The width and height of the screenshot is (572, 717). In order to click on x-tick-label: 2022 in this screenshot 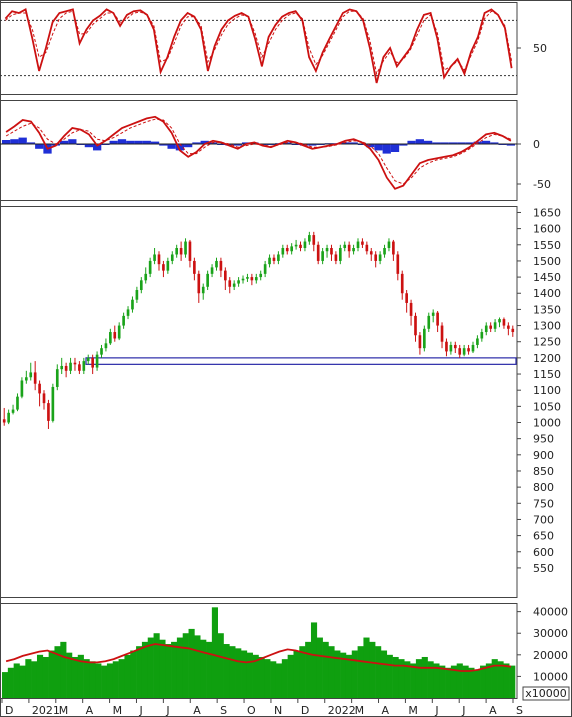, I will do `click(342, 710)`.